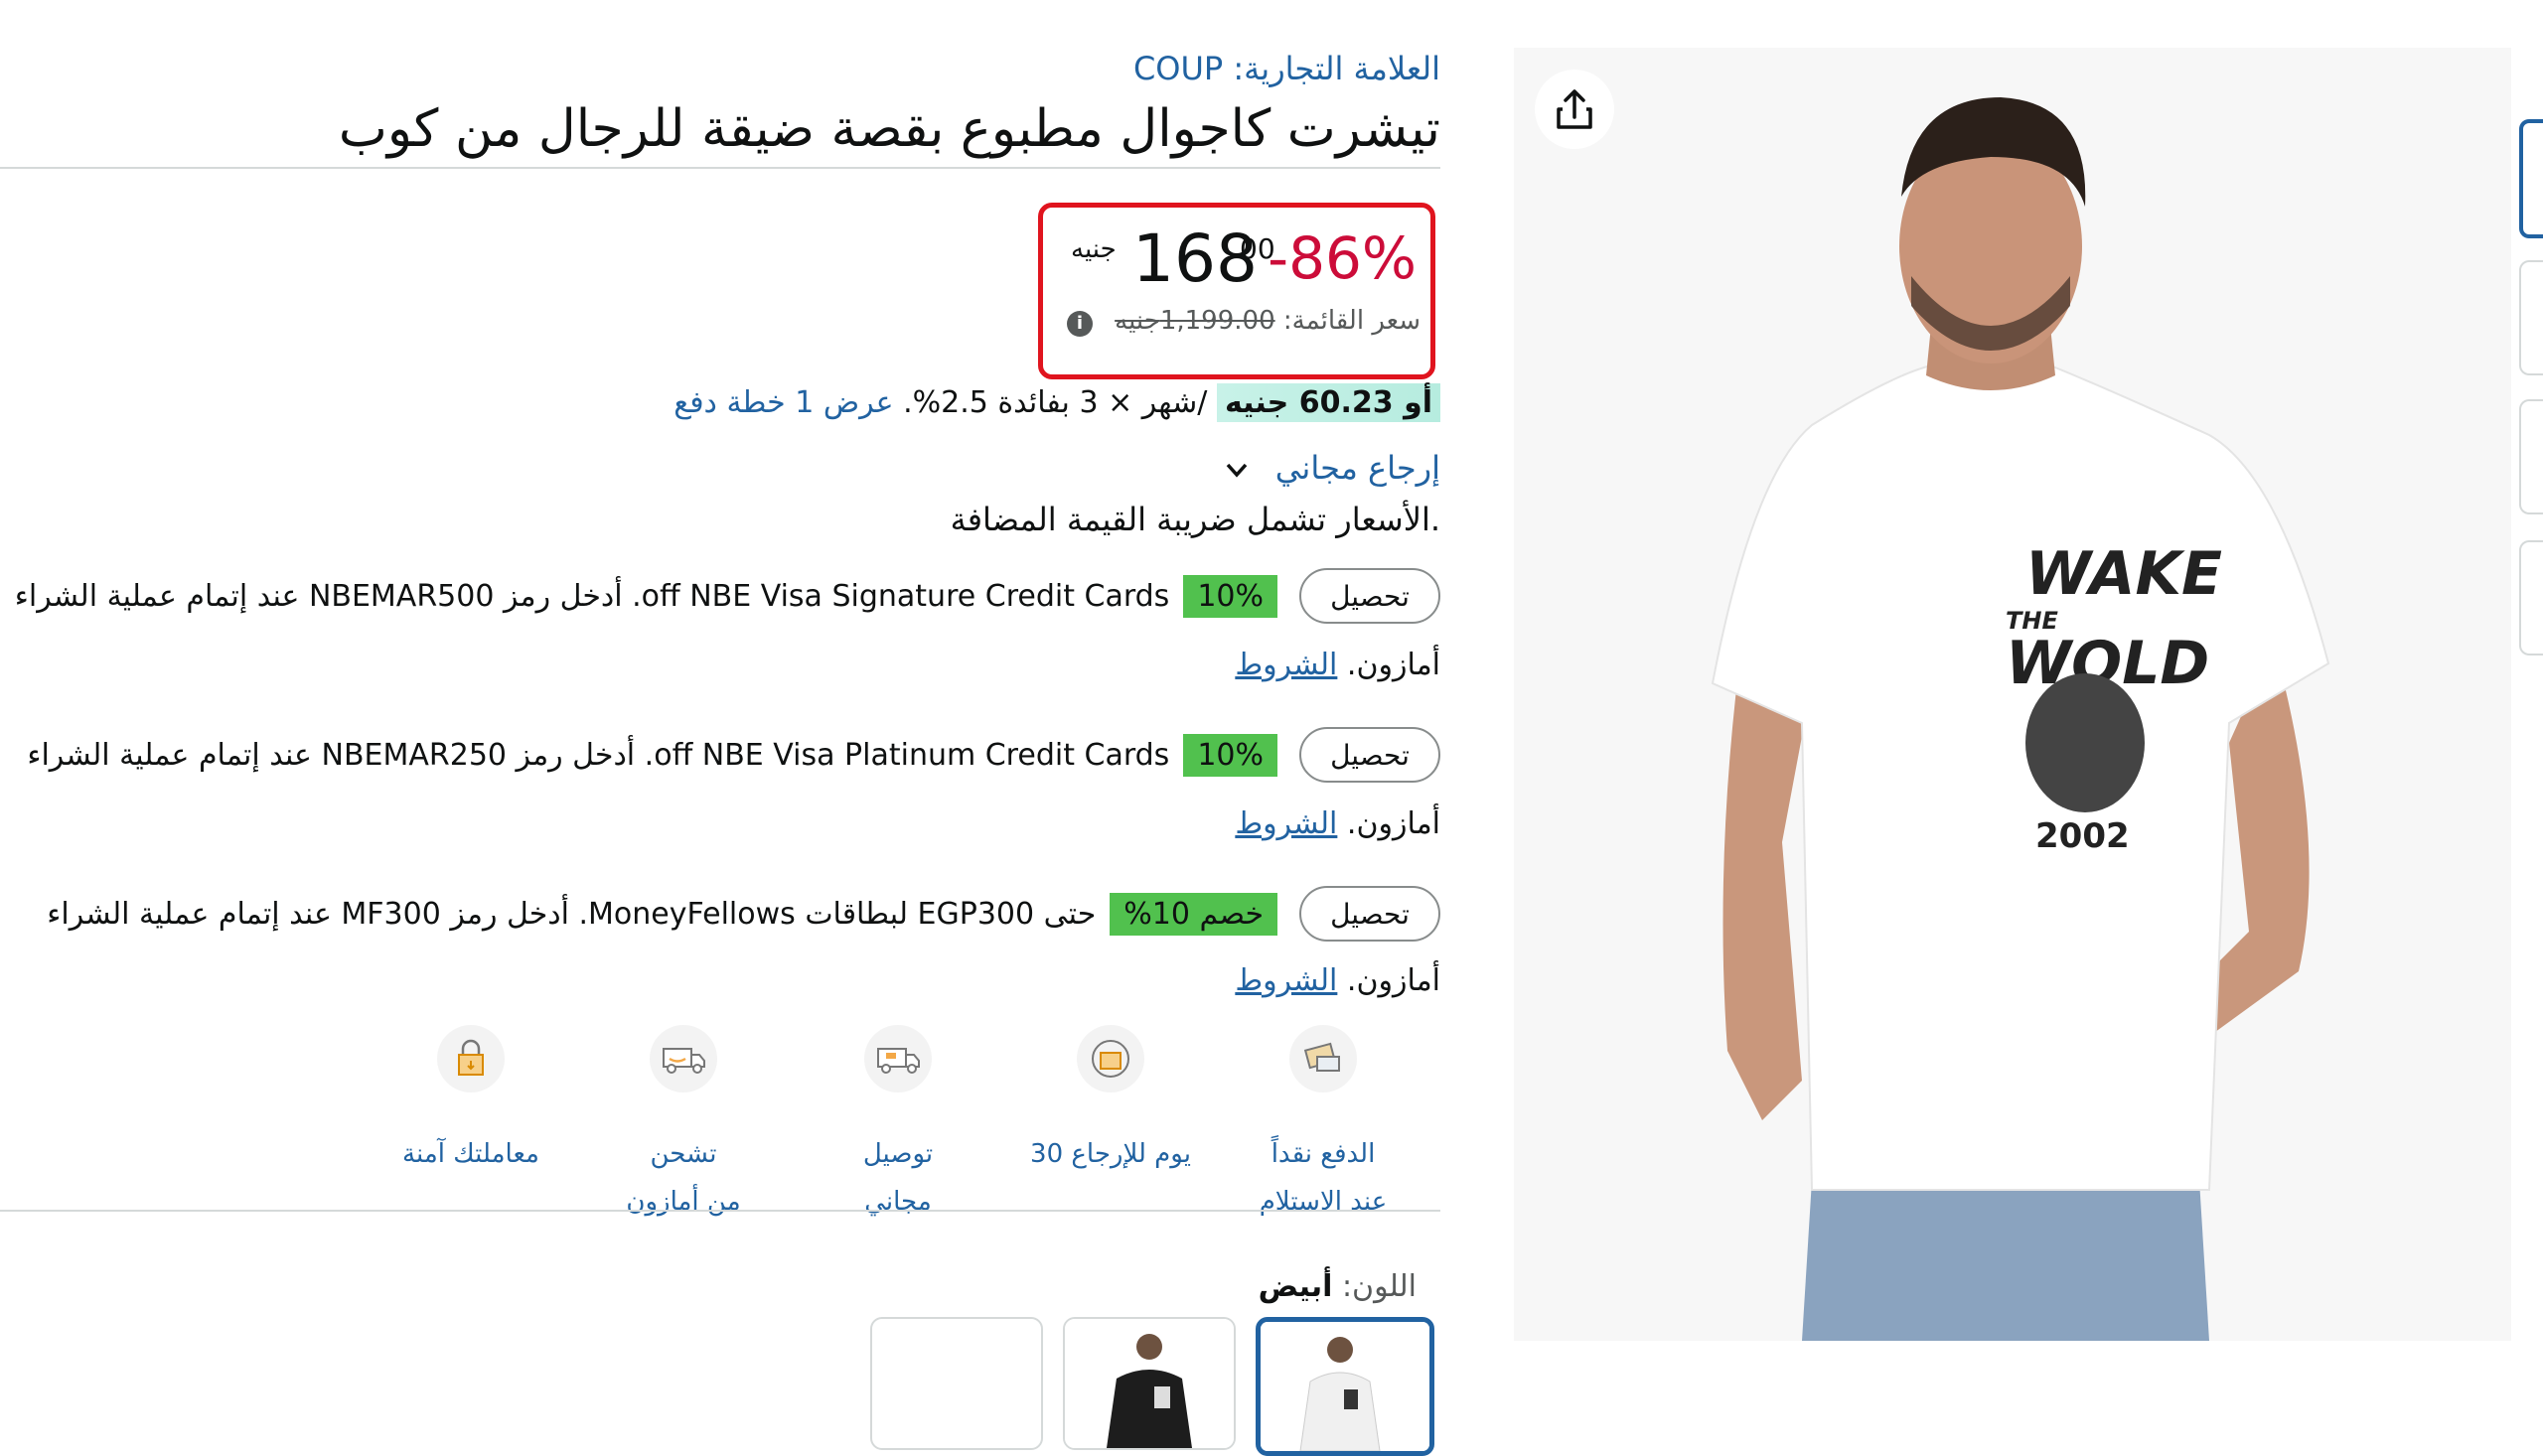  I want to click on feature-line: من أمازون, so click(683, 1202).